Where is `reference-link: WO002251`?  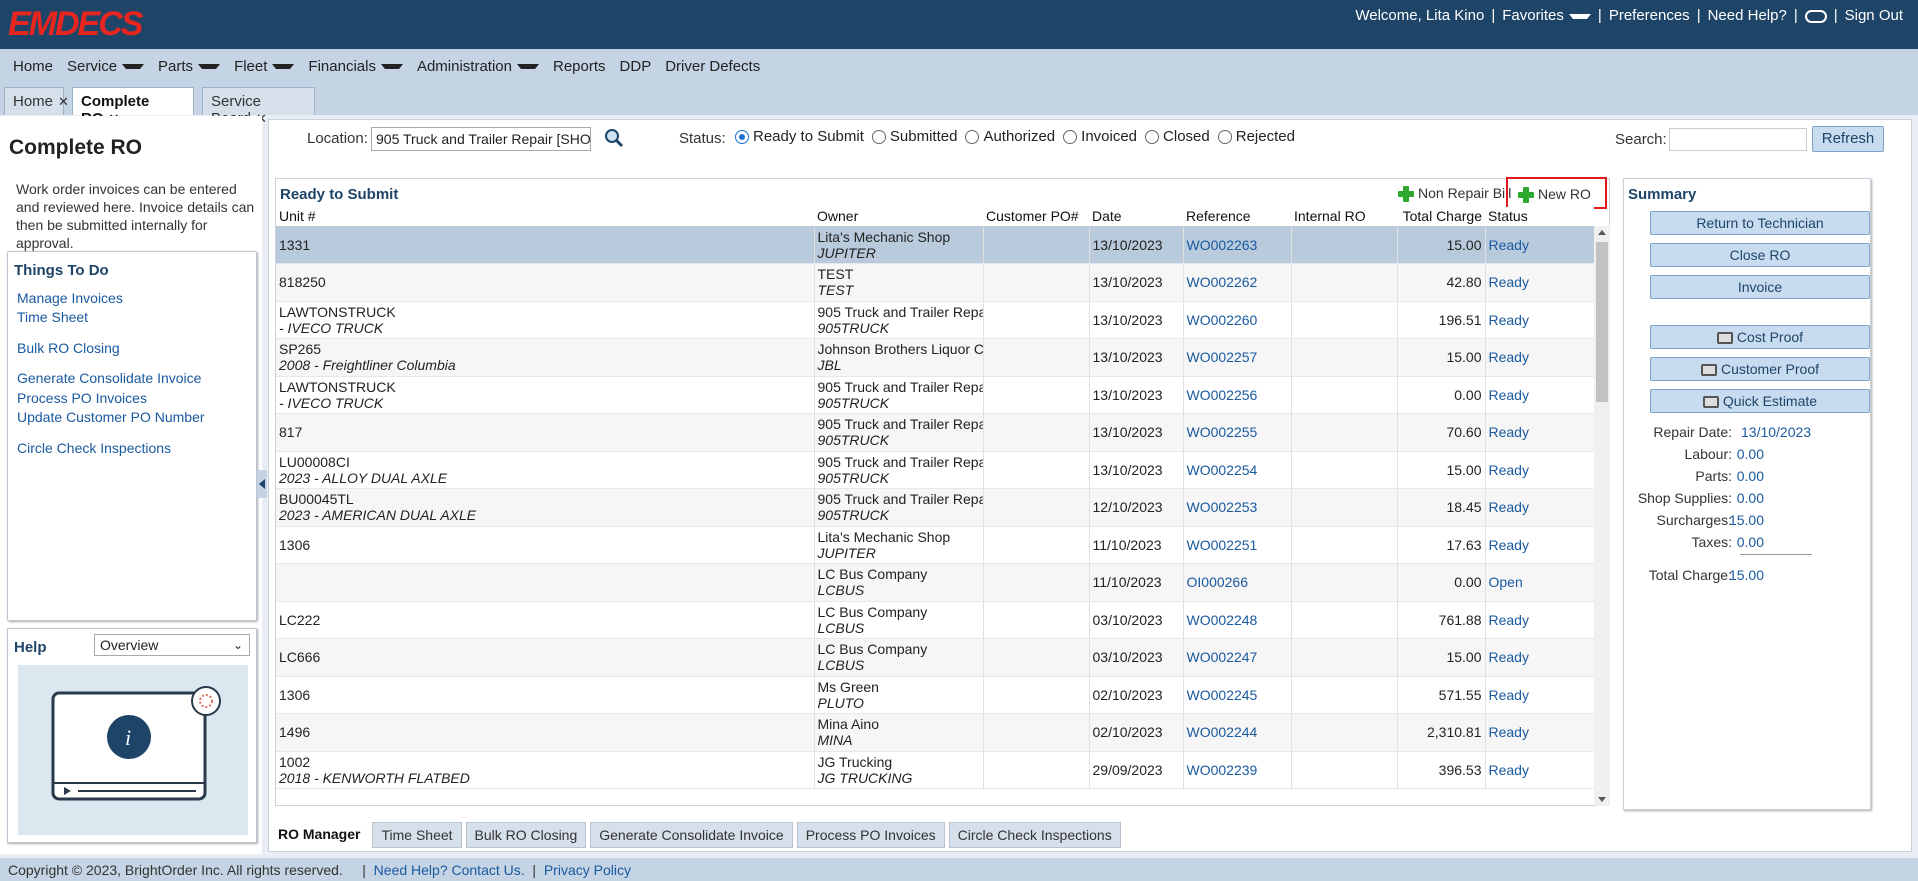 reference-link: WO002251 is located at coordinates (1237, 545).